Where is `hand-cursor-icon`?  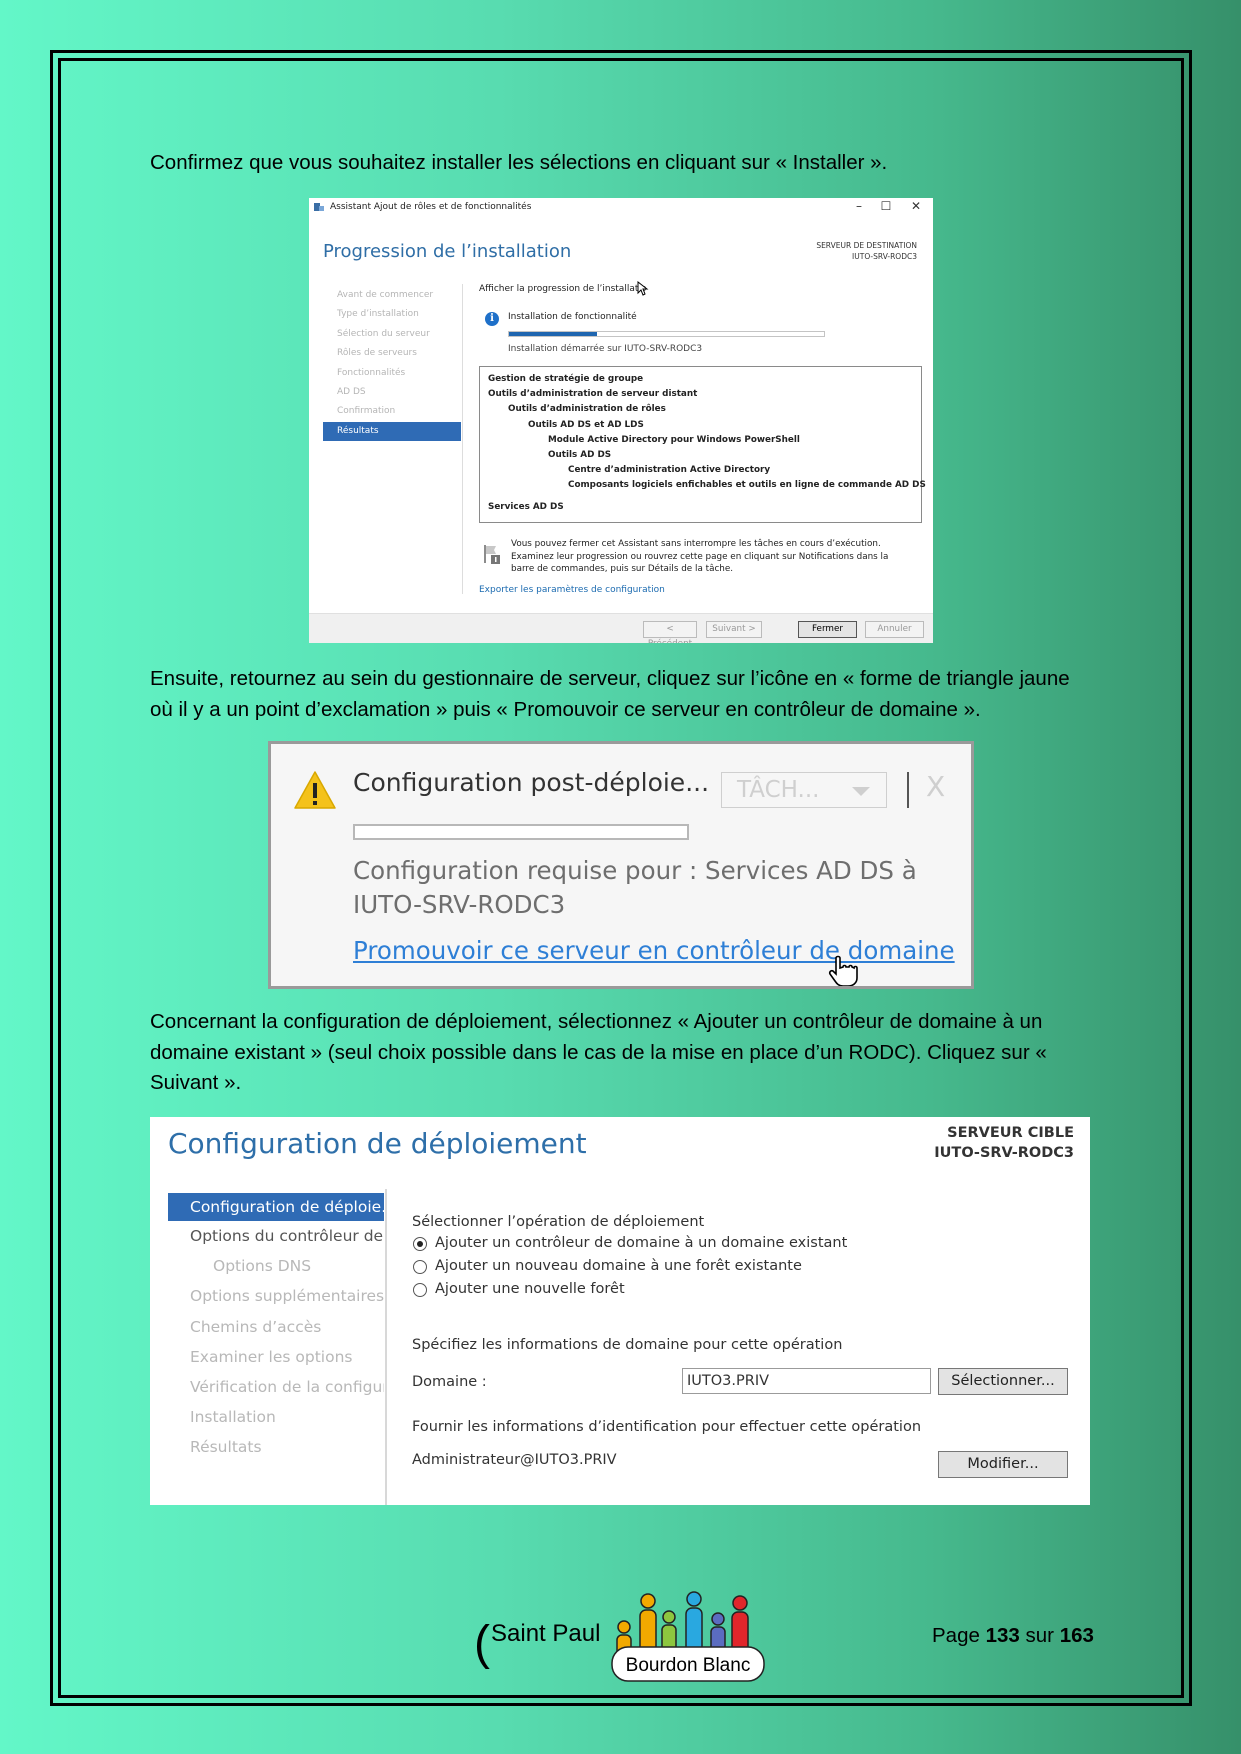 hand-cursor-icon is located at coordinates (843, 970).